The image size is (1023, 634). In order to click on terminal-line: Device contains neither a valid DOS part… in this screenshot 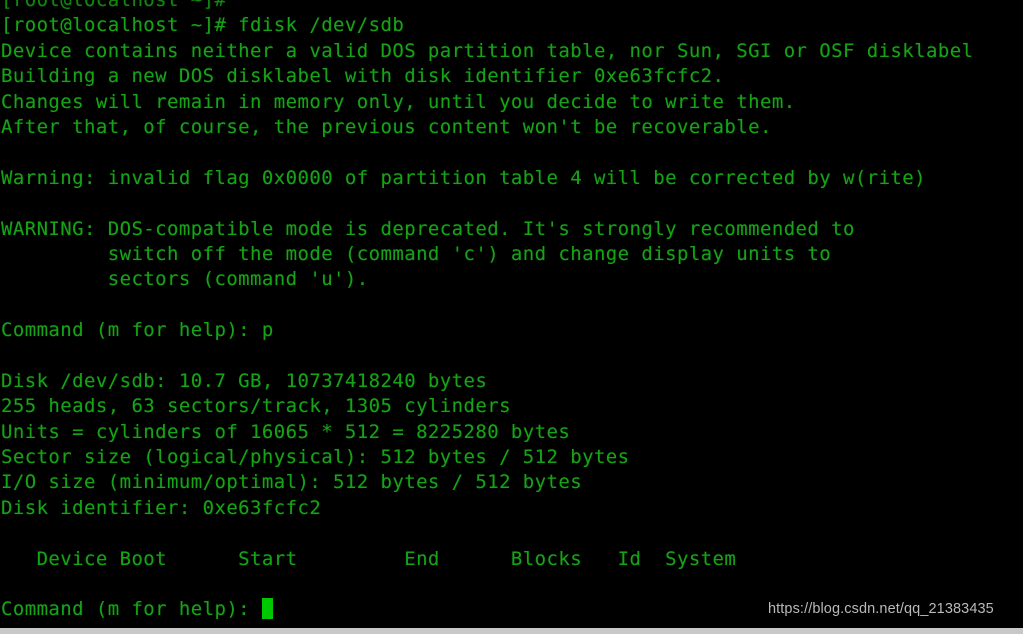, I will do `click(487, 50)`.